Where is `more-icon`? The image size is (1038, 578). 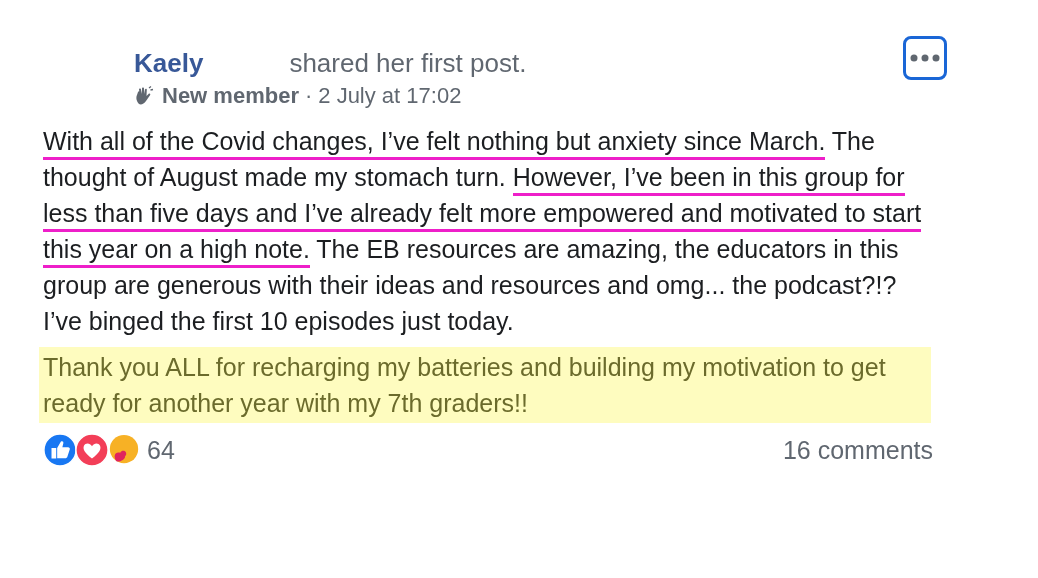
more-icon is located at coordinates (925, 58).